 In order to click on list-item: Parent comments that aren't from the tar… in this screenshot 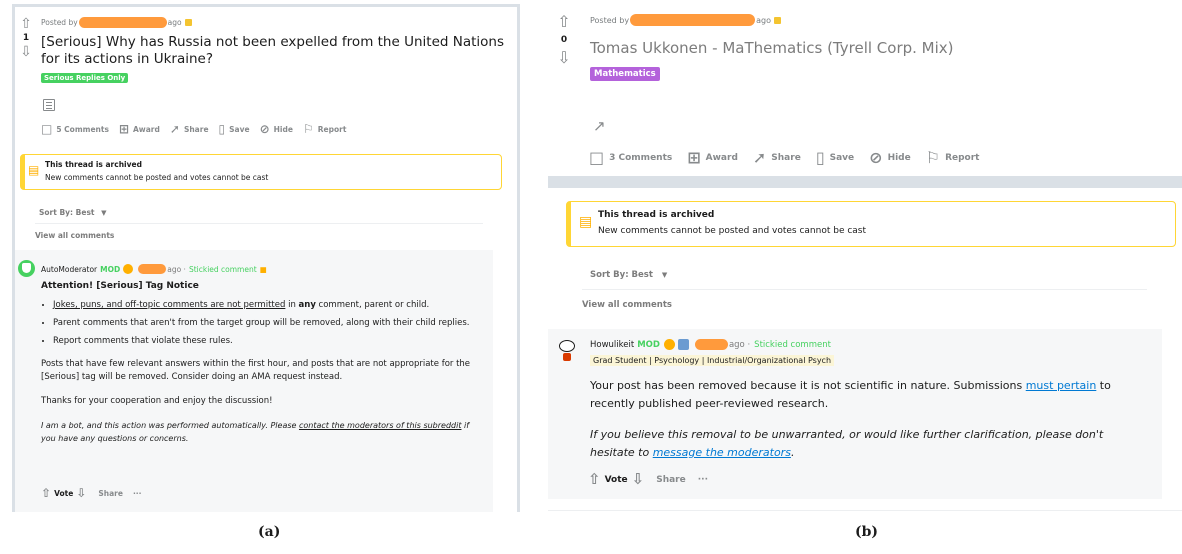, I will do `click(269, 323)`.